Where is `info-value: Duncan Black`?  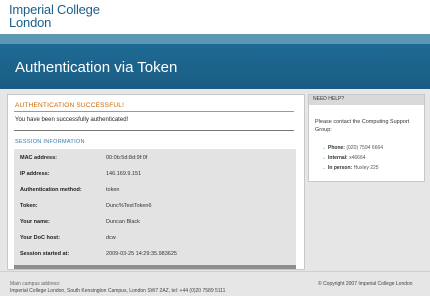 info-value: Duncan Black is located at coordinates (123, 222).